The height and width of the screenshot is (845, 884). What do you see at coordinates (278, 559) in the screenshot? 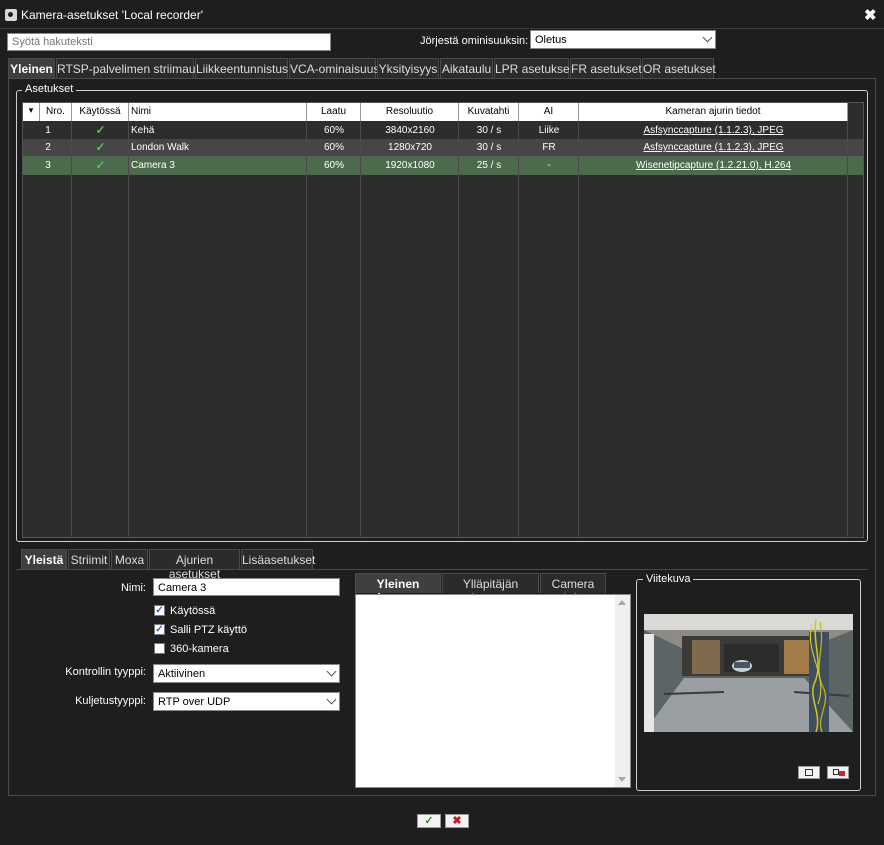
I see `subtab-advanced: Lisäasetukset` at bounding box center [278, 559].